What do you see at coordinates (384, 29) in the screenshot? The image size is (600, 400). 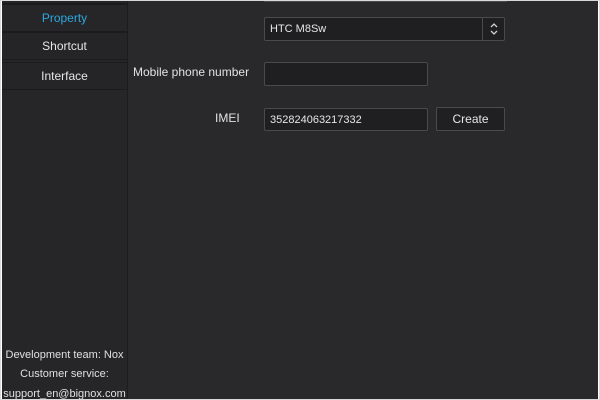 I see `phone-model-select: HTC M8Sw` at bounding box center [384, 29].